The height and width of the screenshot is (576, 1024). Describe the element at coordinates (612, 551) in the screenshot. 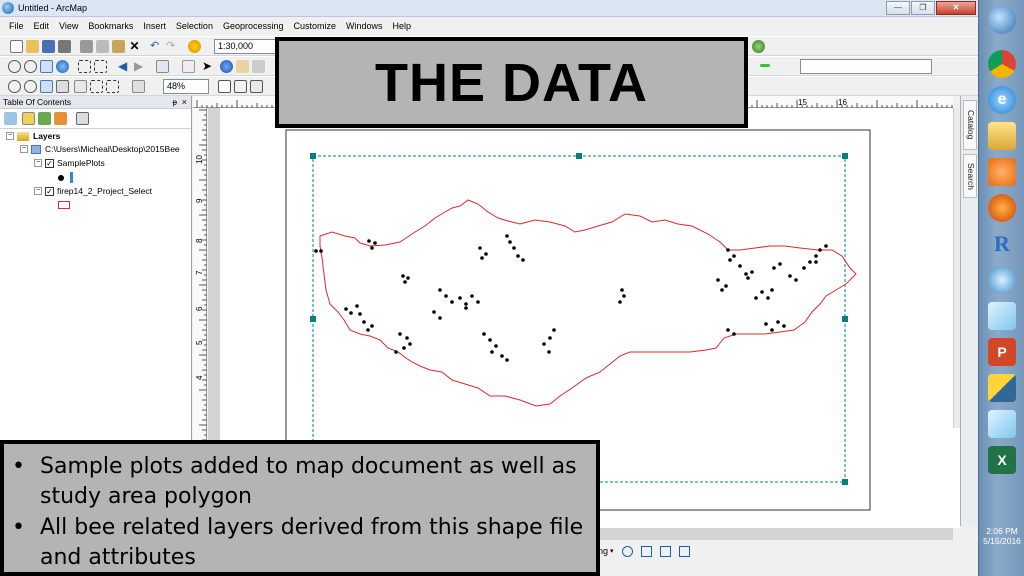

I see `dropdown-arrow-icon: ▾` at that location.